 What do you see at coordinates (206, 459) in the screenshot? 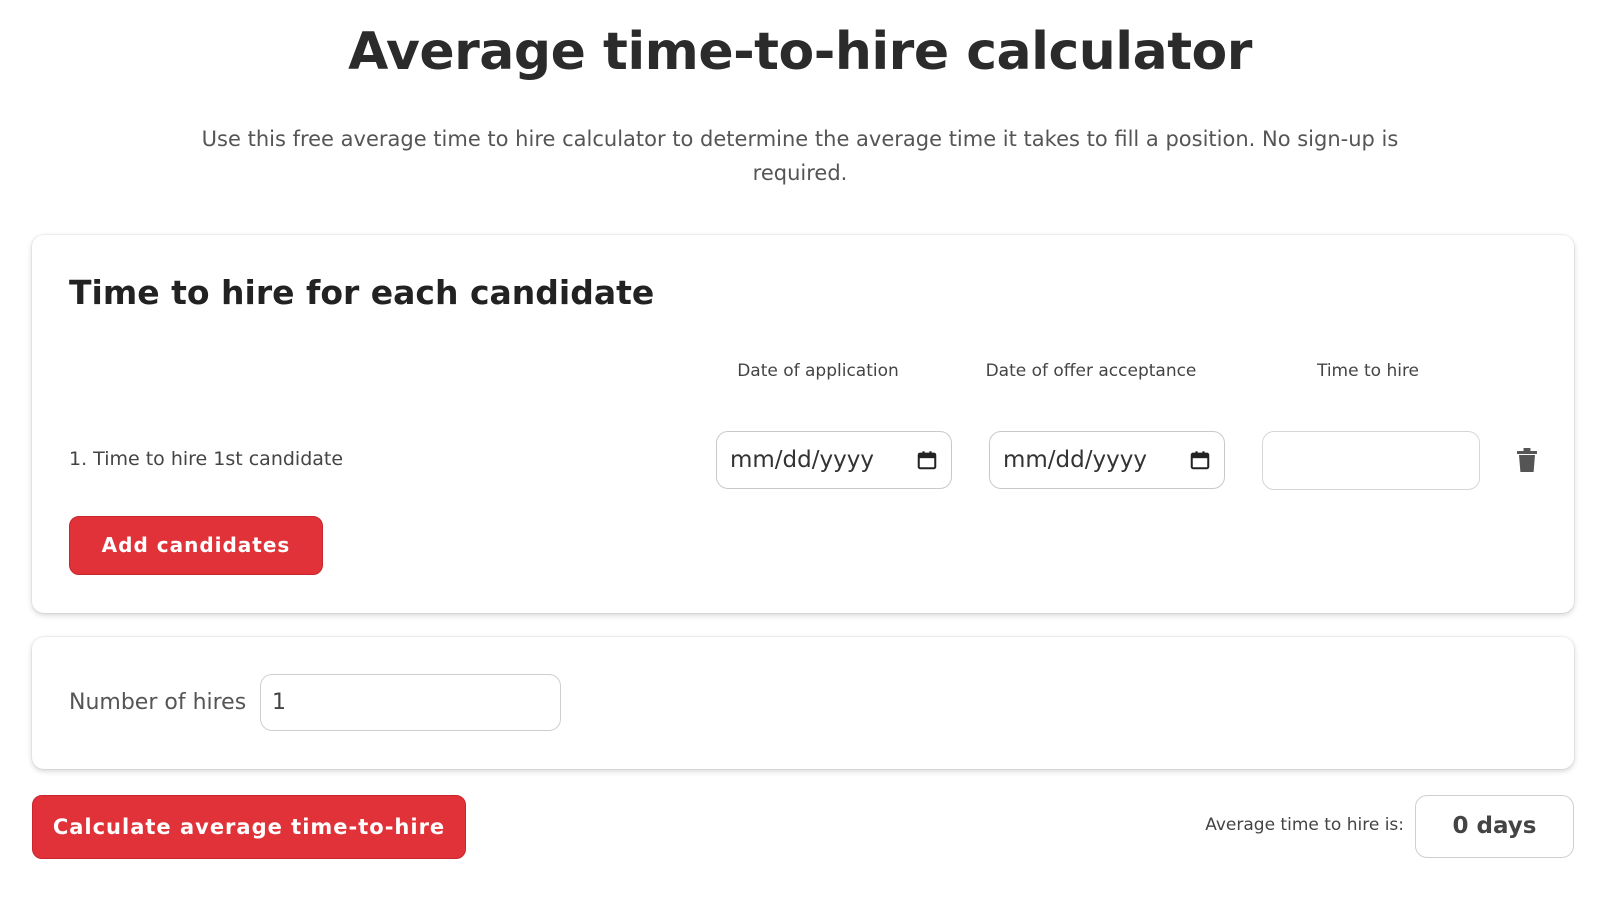
I see `candidate-row-label: 1. Time to hire 1st candidate` at bounding box center [206, 459].